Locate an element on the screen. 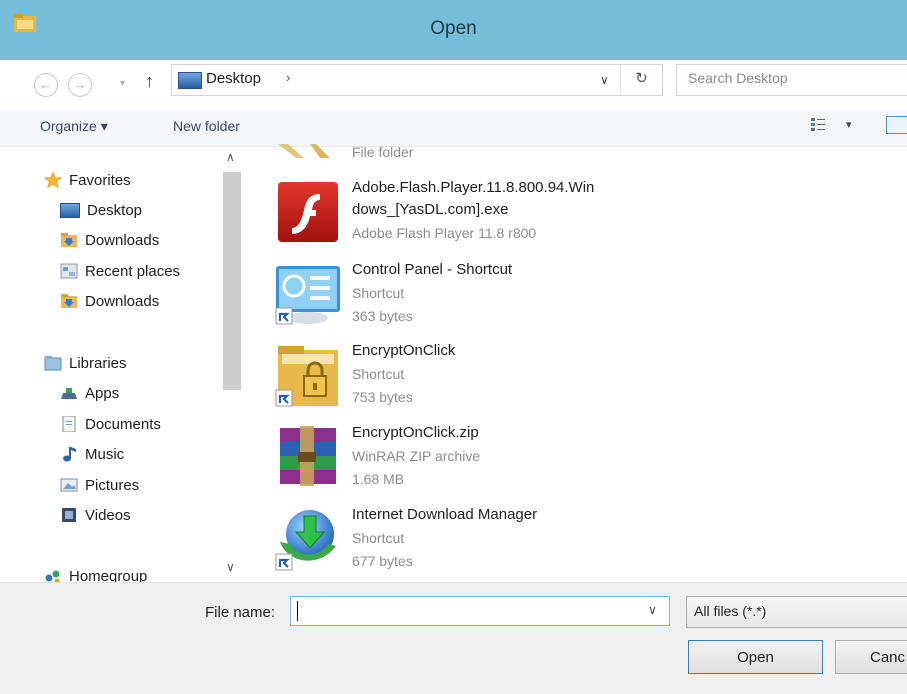 Image resolution: width=907 pixels, height=694 pixels. documents-icon is located at coordinates (69, 424).